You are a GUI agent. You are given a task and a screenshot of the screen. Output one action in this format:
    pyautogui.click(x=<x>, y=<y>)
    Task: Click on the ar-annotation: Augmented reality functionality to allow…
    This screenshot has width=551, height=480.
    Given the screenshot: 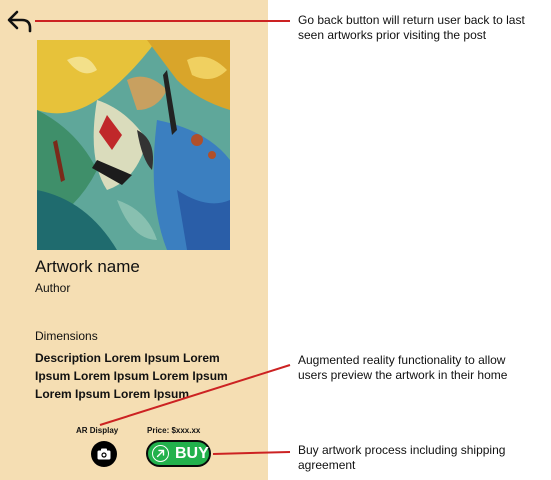 What is the action you would take?
    pyautogui.click(x=403, y=367)
    